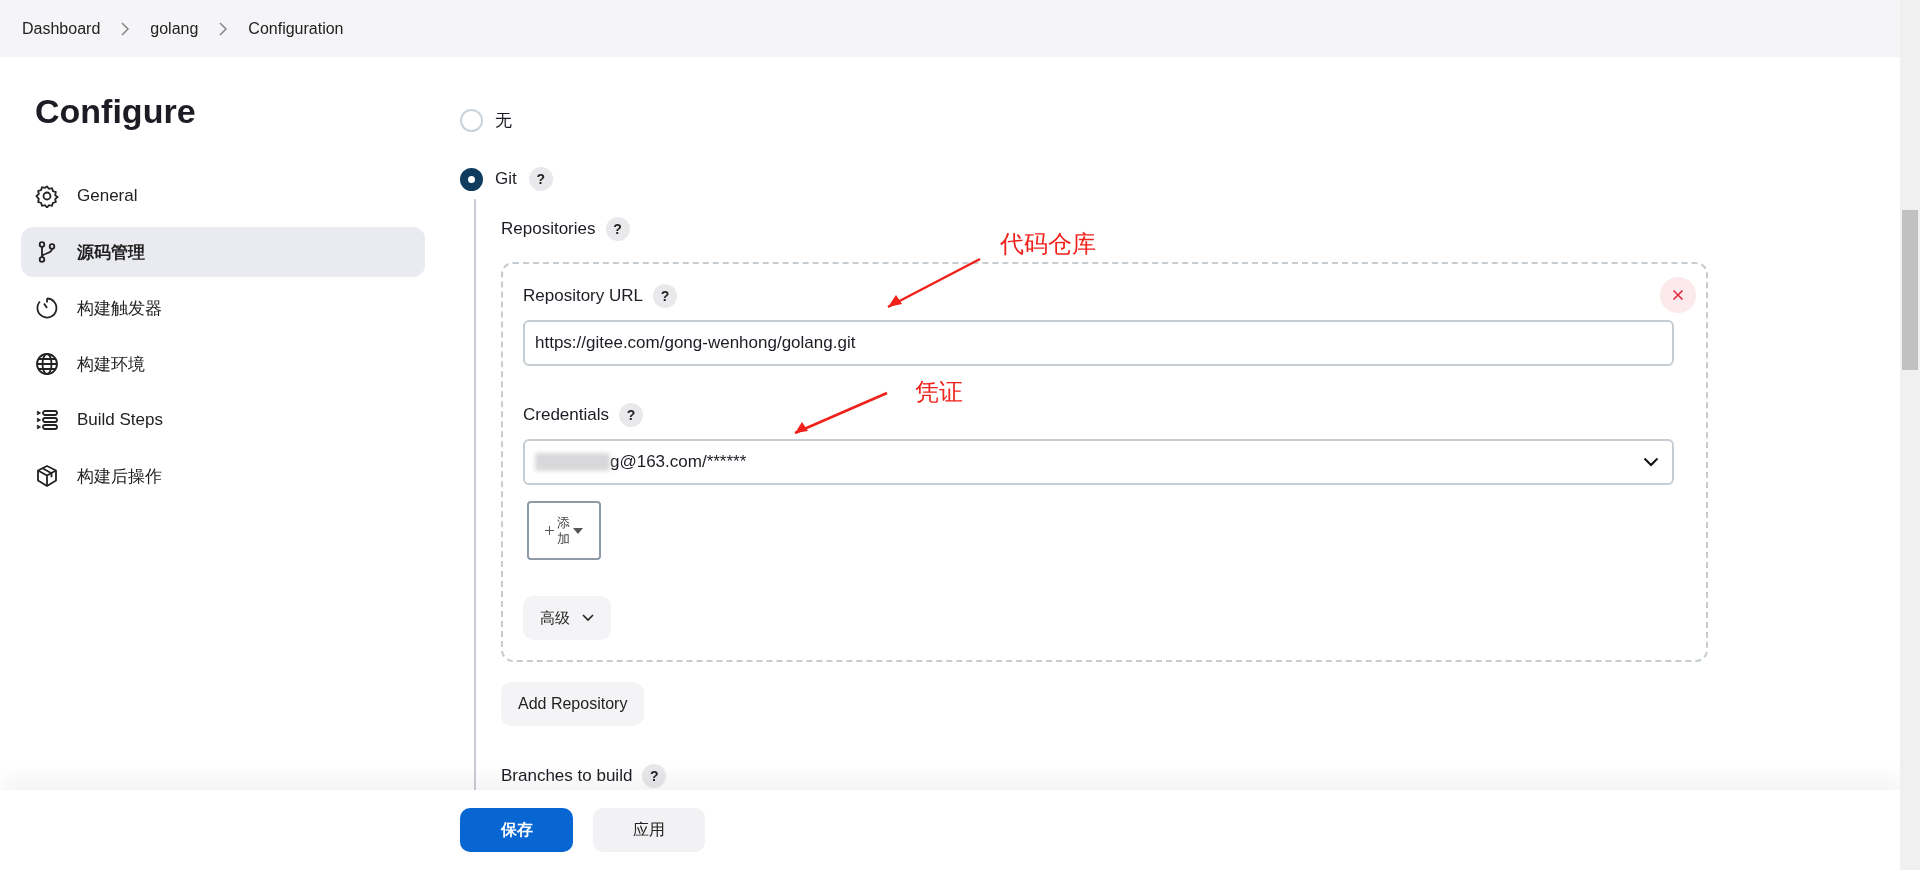 This screenshot has height=870, width=1920. I want to click on apply-button: 应用, so click(649, 830).